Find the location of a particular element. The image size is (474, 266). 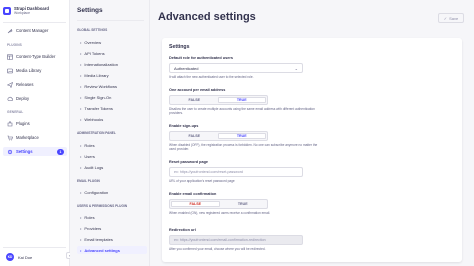

subnav-item-users: • Users is located at coordinates (112, 156).